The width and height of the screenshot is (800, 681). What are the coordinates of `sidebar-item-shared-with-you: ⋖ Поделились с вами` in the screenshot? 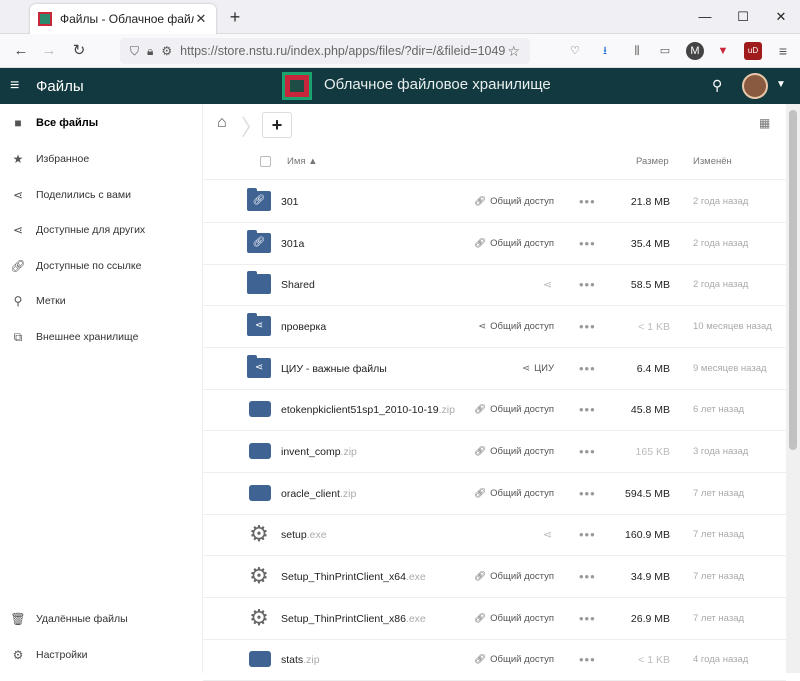 It's located at (101, 195).